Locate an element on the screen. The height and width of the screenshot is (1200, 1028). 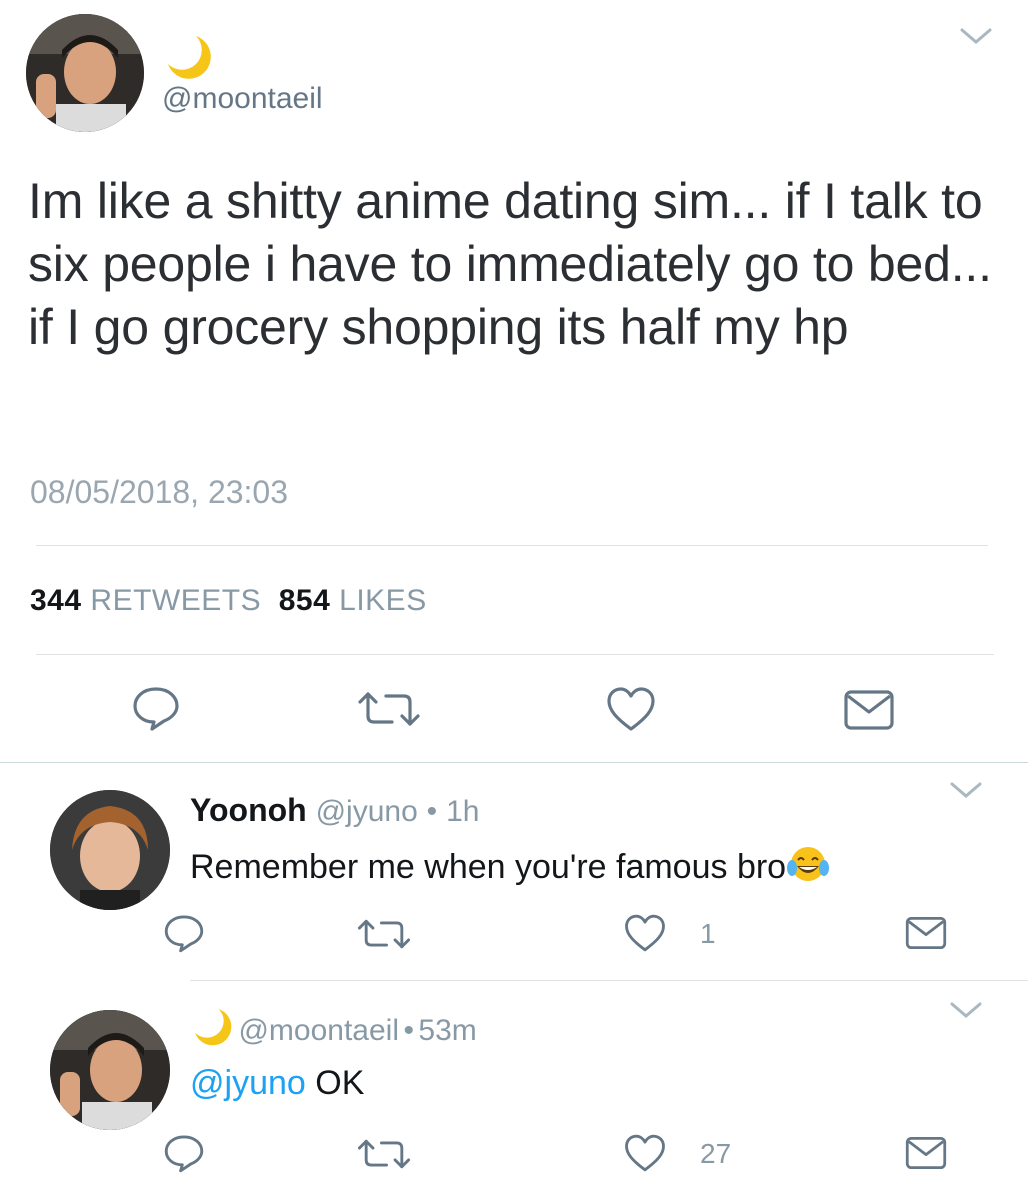
tweet-timestamp: 08/05/2018, 23:03 is located at coordinates (159, 492).